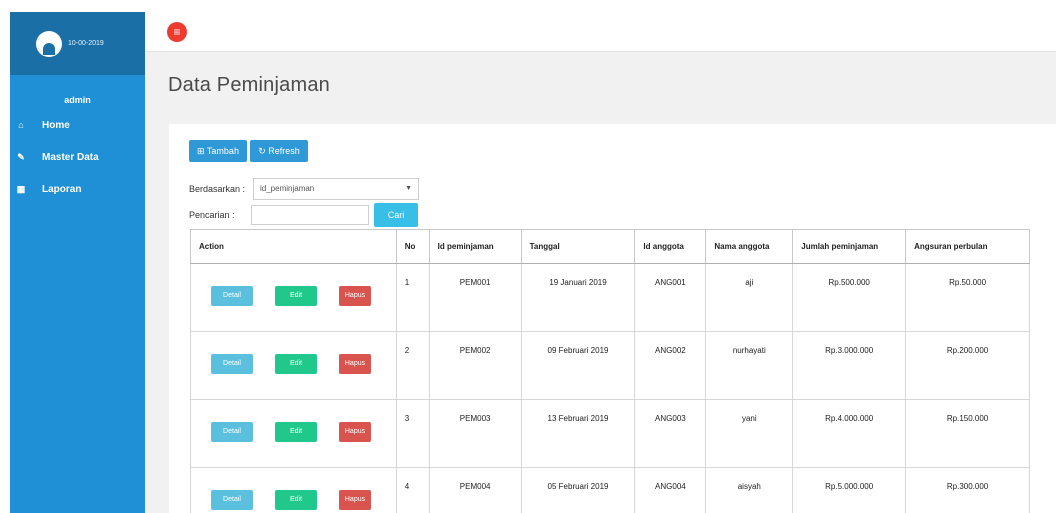 The height and width of the screenshot is (513, 1056). What do you see at coordinates (578, 490) in the screenshot?
I see `cell-tanggal: 05 Februari 2019` at bounding box center [578, 490].